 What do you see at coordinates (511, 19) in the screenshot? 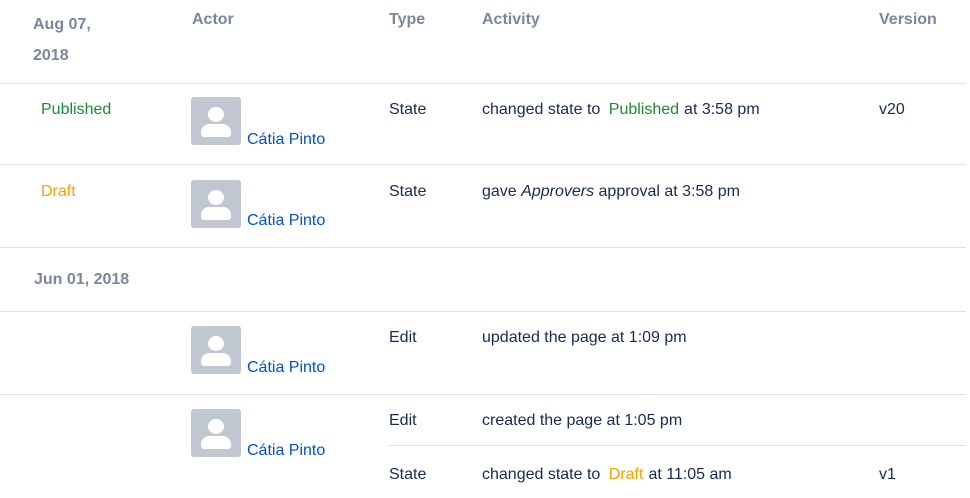
I see `activity-column-header: Activity` at bounding box center [511, 19].